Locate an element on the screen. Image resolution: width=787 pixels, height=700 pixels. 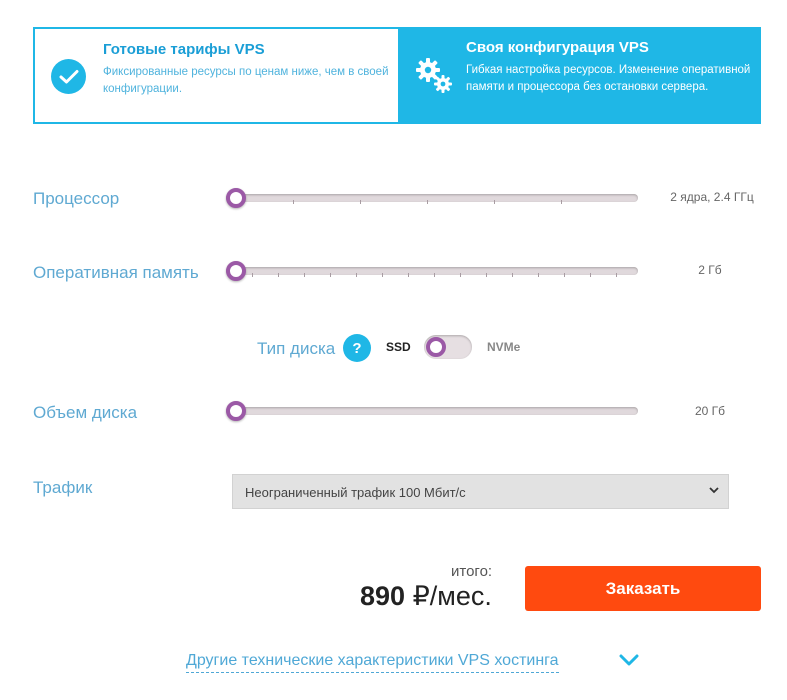
traffic-label: Трафик is located at coordinates (63, 487).